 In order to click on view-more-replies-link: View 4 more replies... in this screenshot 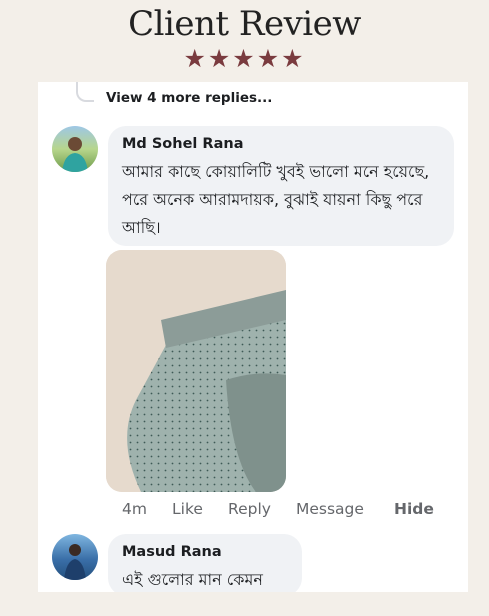, I will do `click(189, 98)`.